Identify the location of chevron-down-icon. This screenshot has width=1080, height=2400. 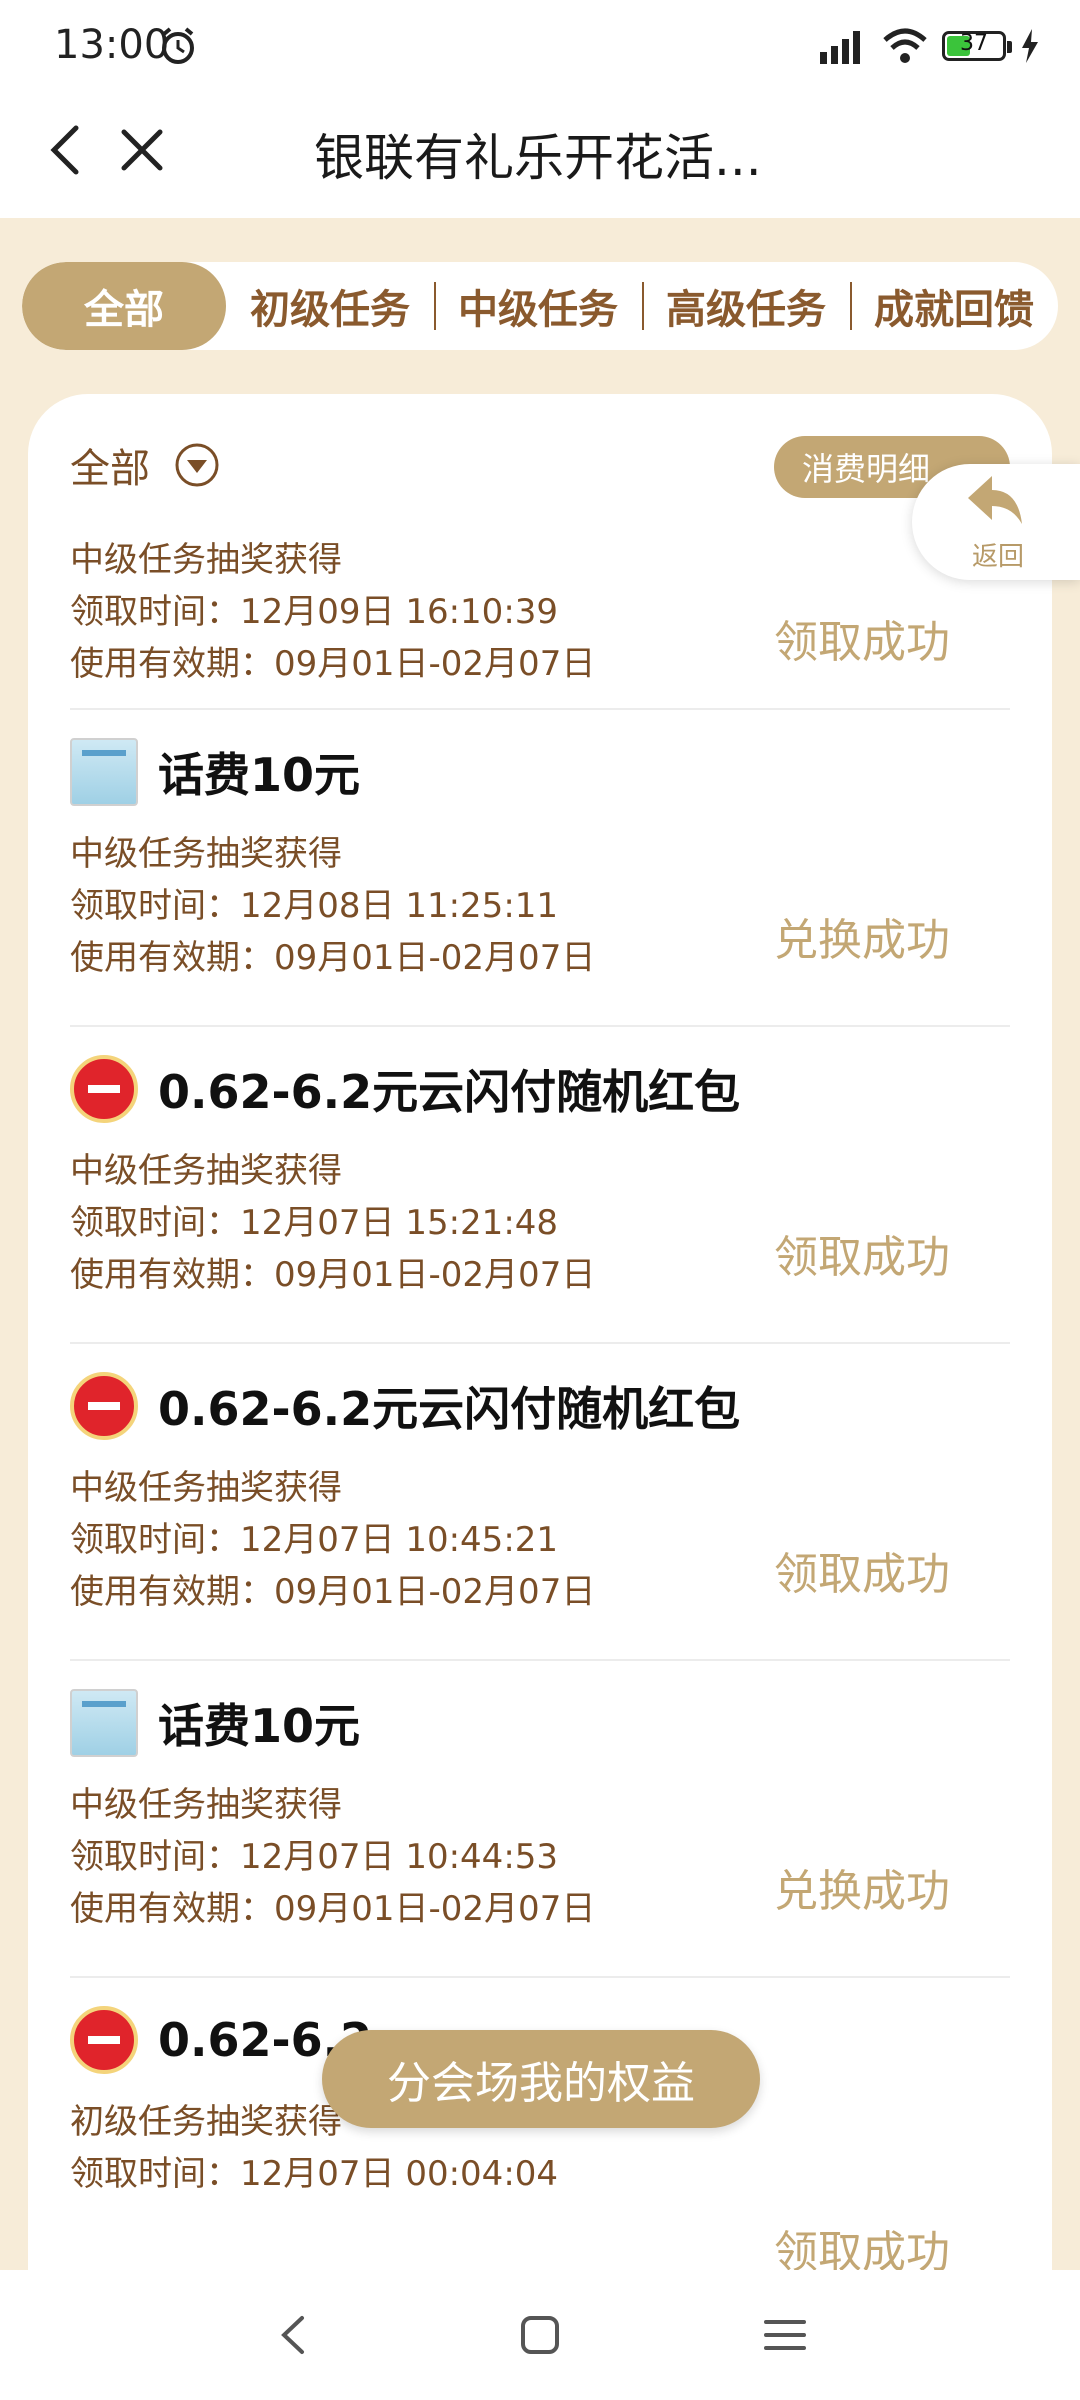
(197, 465).